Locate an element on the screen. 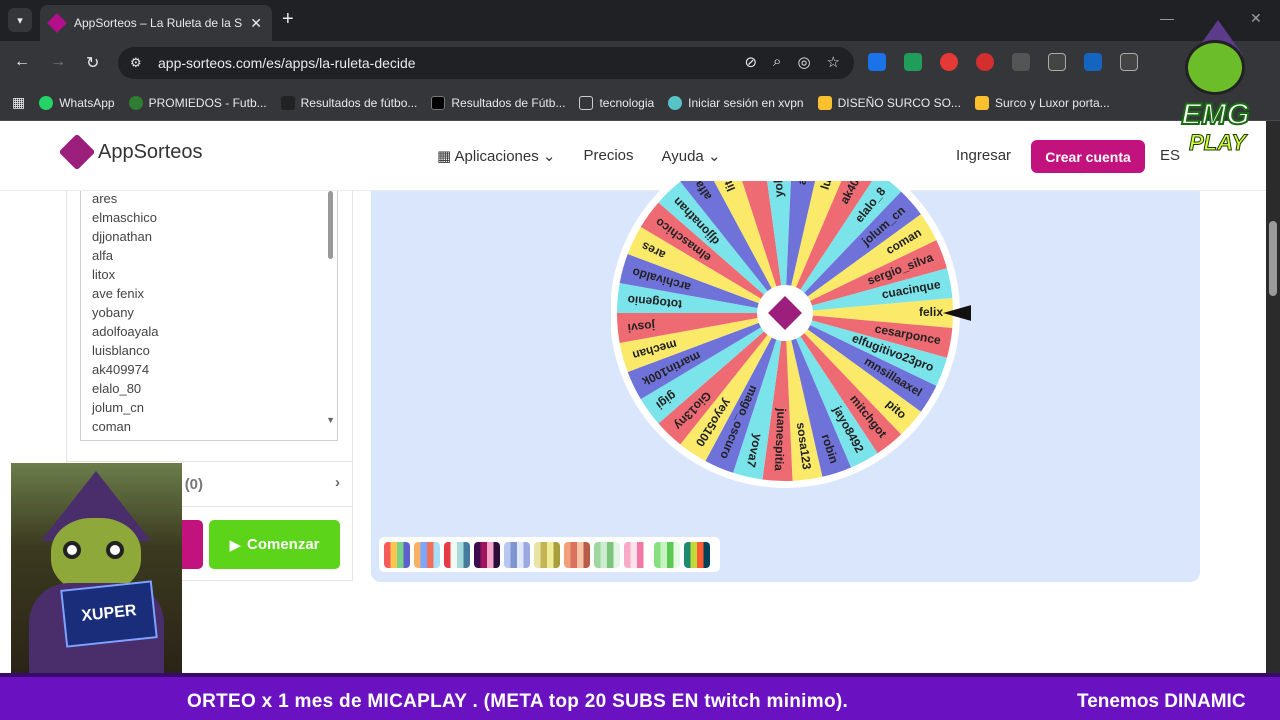 This screenshot has height=720, width=1280. participant-item: elalo_80 is located at coordinates (117, 388).